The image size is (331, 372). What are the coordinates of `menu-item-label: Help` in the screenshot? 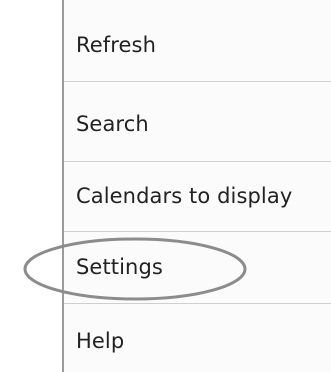 It's located at (100, 341).